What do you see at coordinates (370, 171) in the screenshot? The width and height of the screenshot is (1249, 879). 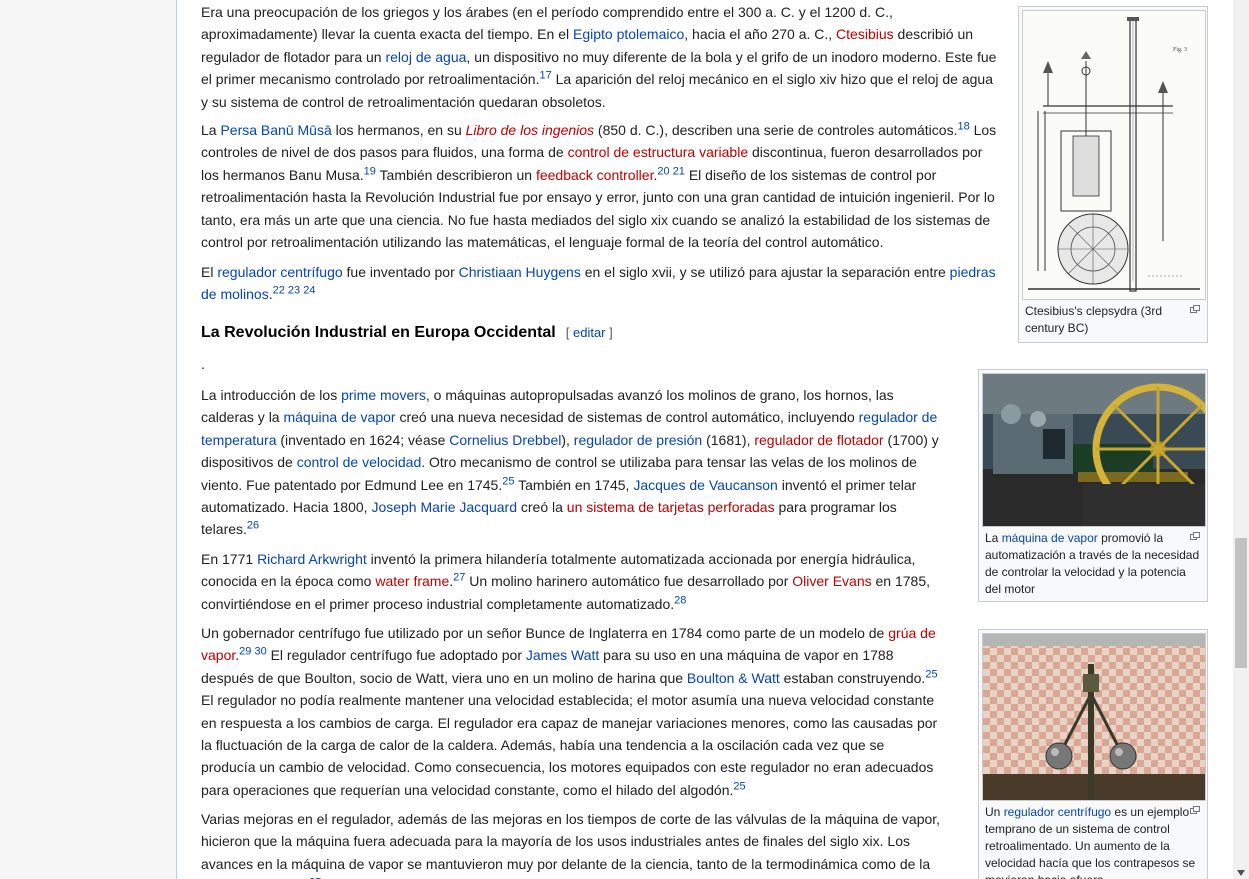 I see `ref-19: 19` at bounding box center [370, 171].